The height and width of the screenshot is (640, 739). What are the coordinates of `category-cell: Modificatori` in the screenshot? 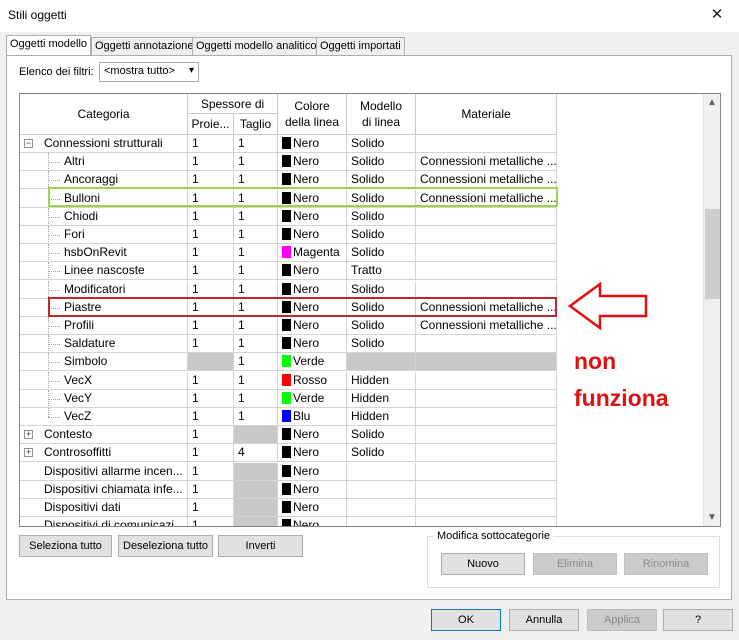 It's located at (104, 289).